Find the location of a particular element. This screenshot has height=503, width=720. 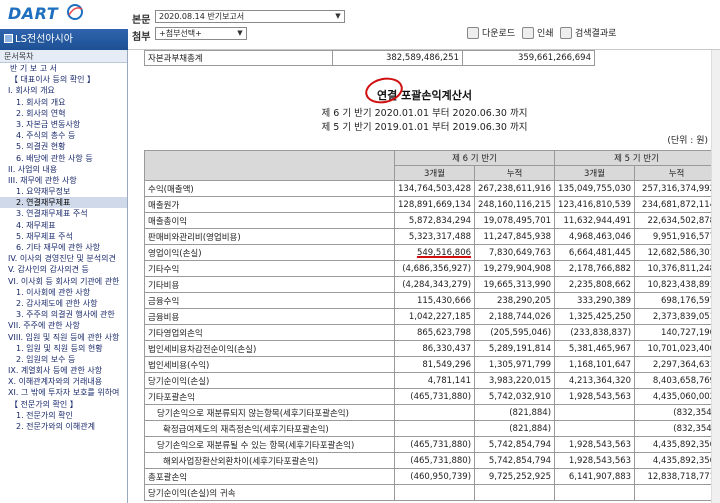

toc-item: 1. 요약재무정보 is located at coordinates (63, 191).